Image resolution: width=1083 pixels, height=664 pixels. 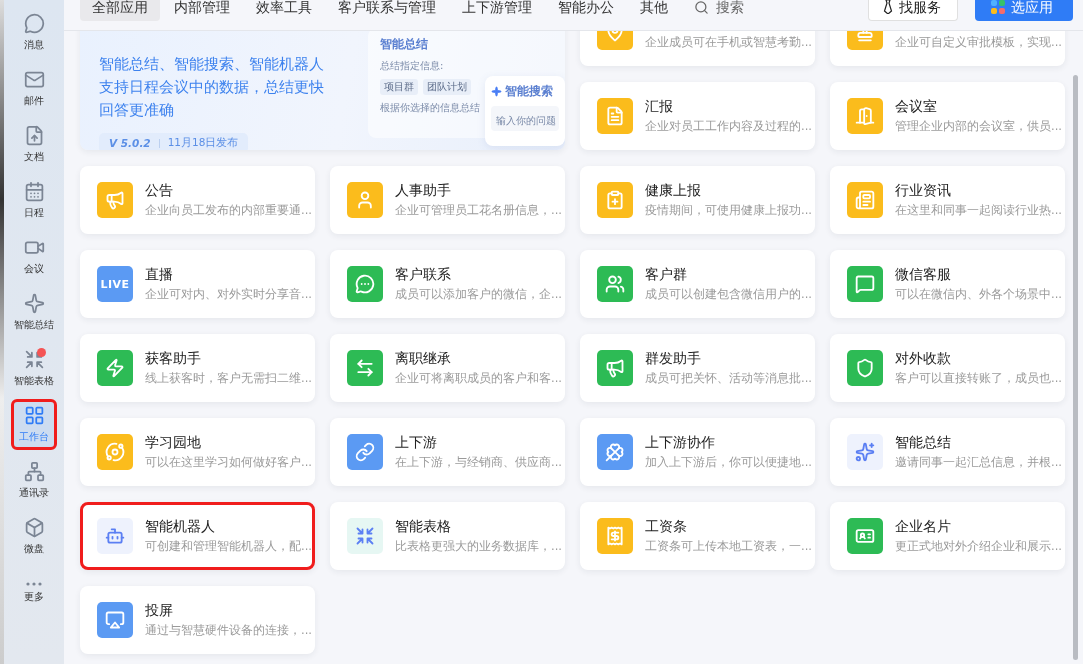 What do you see at coordinates (34, 191) in the screenshot?
I see `calendar-icon` at bounding box center [34, 191].